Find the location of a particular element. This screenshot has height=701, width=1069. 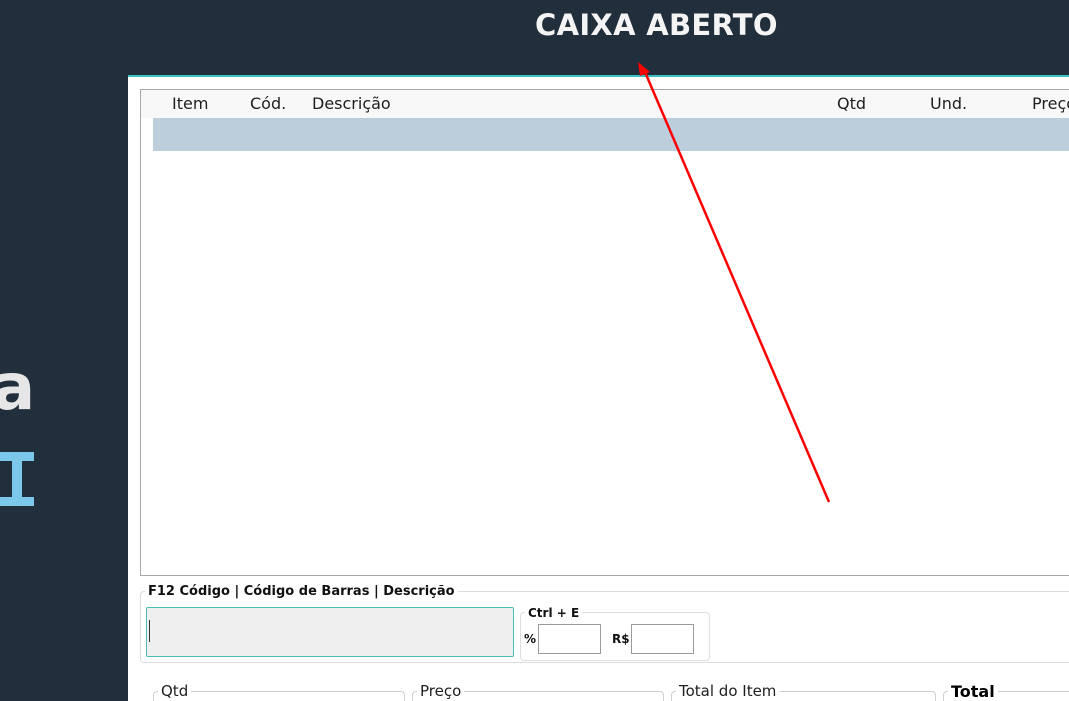

arrow-head-icon is located at coordinates (644, 69).